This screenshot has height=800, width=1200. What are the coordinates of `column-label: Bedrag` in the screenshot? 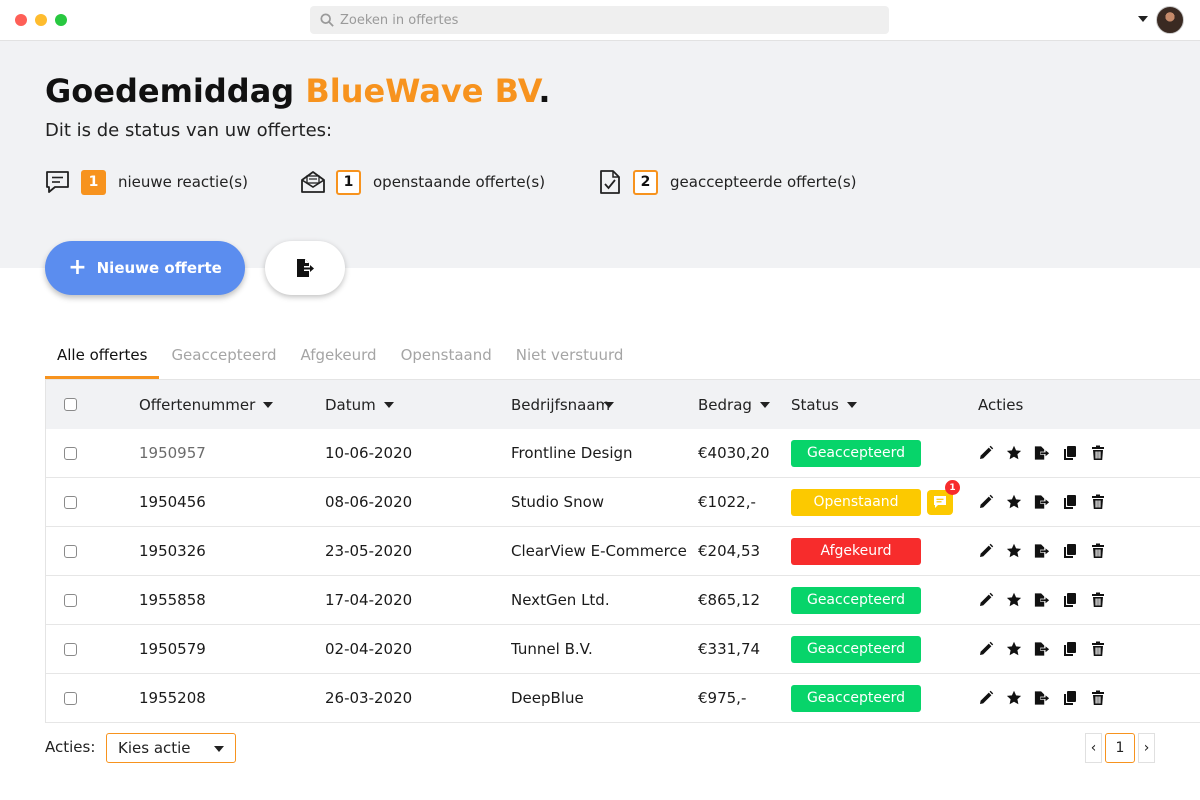 It's located at (725, 404).